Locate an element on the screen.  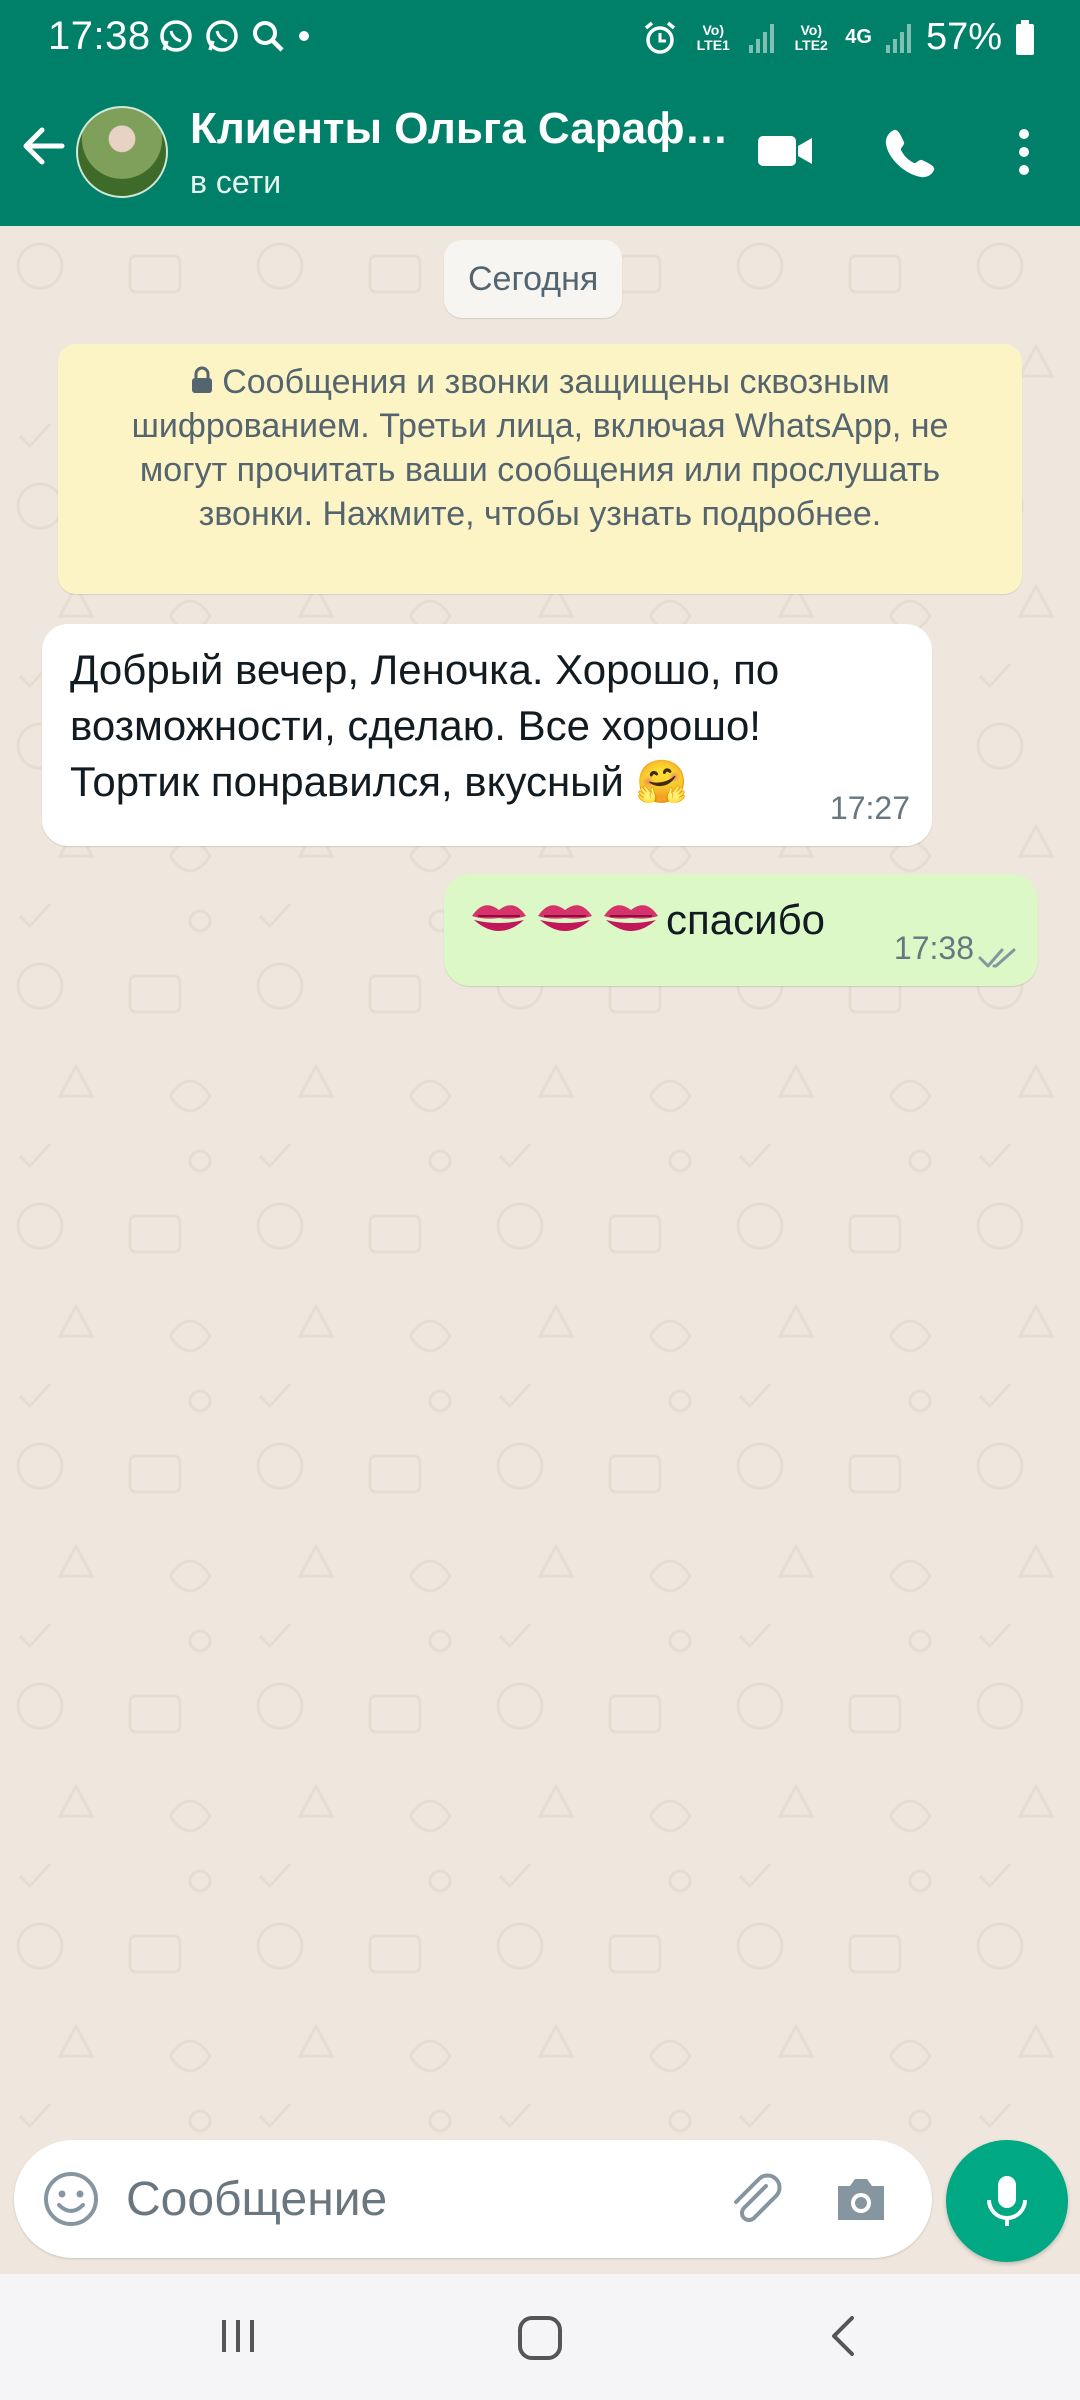
battery-icon is located at coordinates (1025, 37).